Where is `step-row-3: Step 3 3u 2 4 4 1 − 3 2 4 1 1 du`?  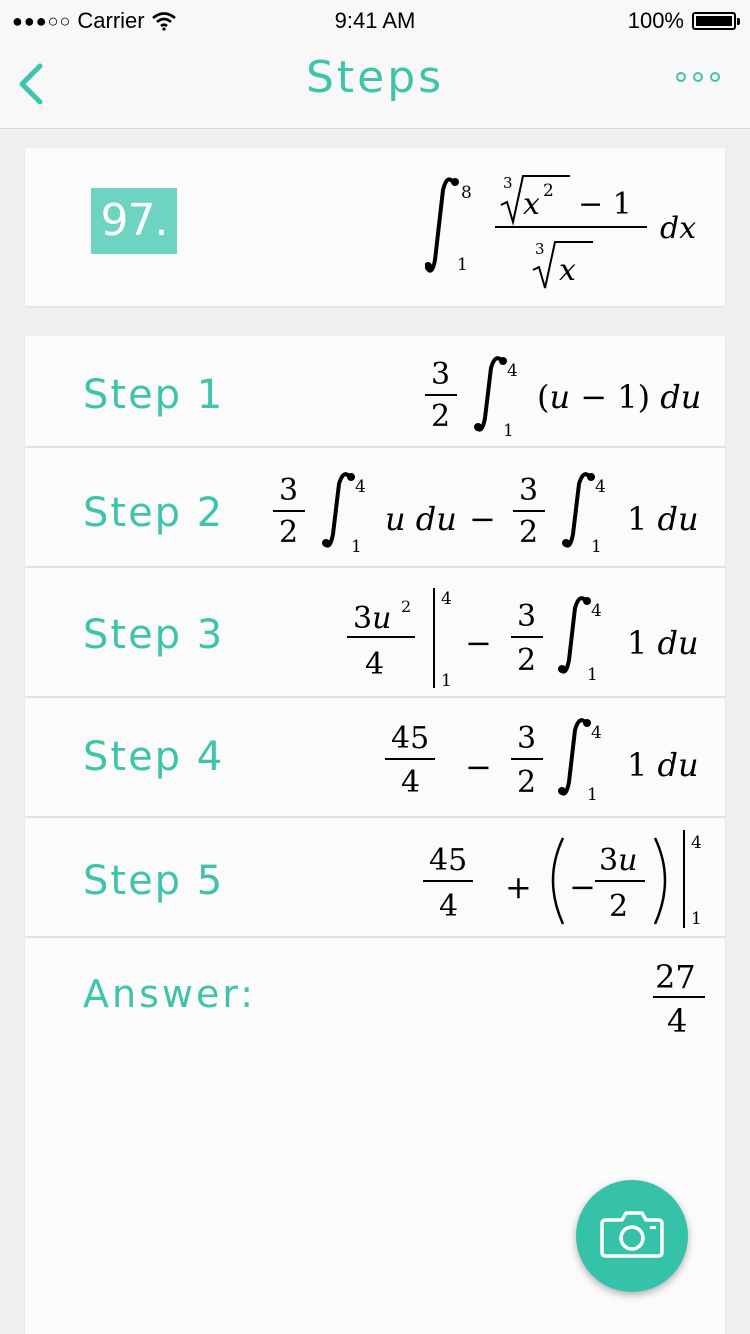 step-row-3: Step 3 3u 2 4 4 1 − 3 2 4 1 1 du is located at coordinates (375, 632).